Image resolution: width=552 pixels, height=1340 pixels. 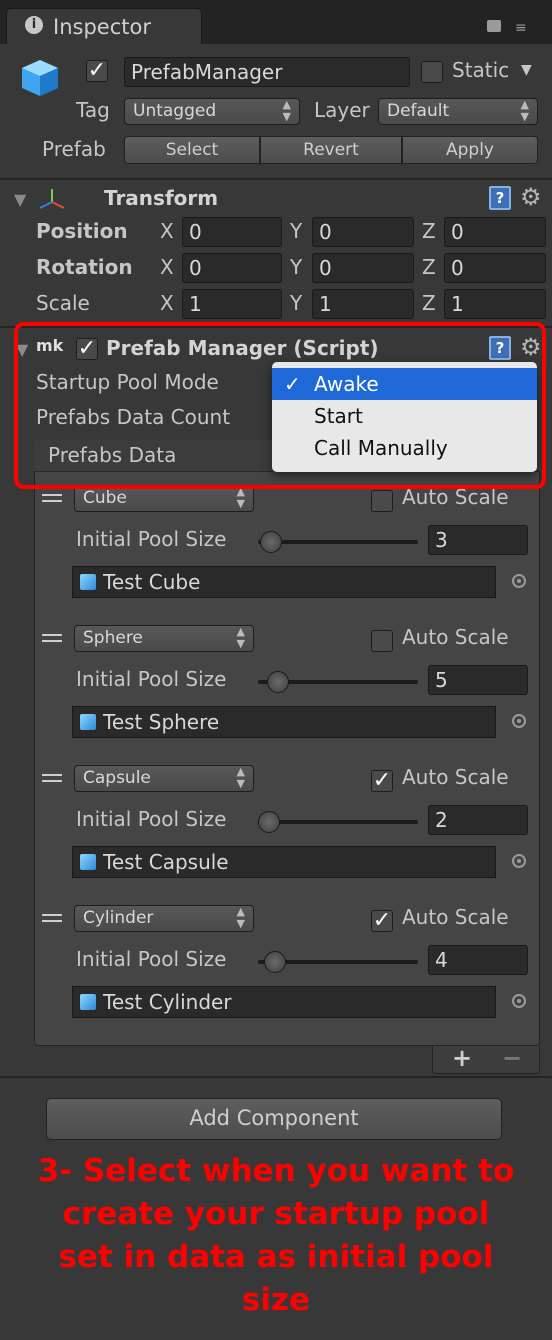 What do you see at coordinates (521, 28) in the screenshot?
I see `menu-icon: ≡` at bounding box center [521, 28].